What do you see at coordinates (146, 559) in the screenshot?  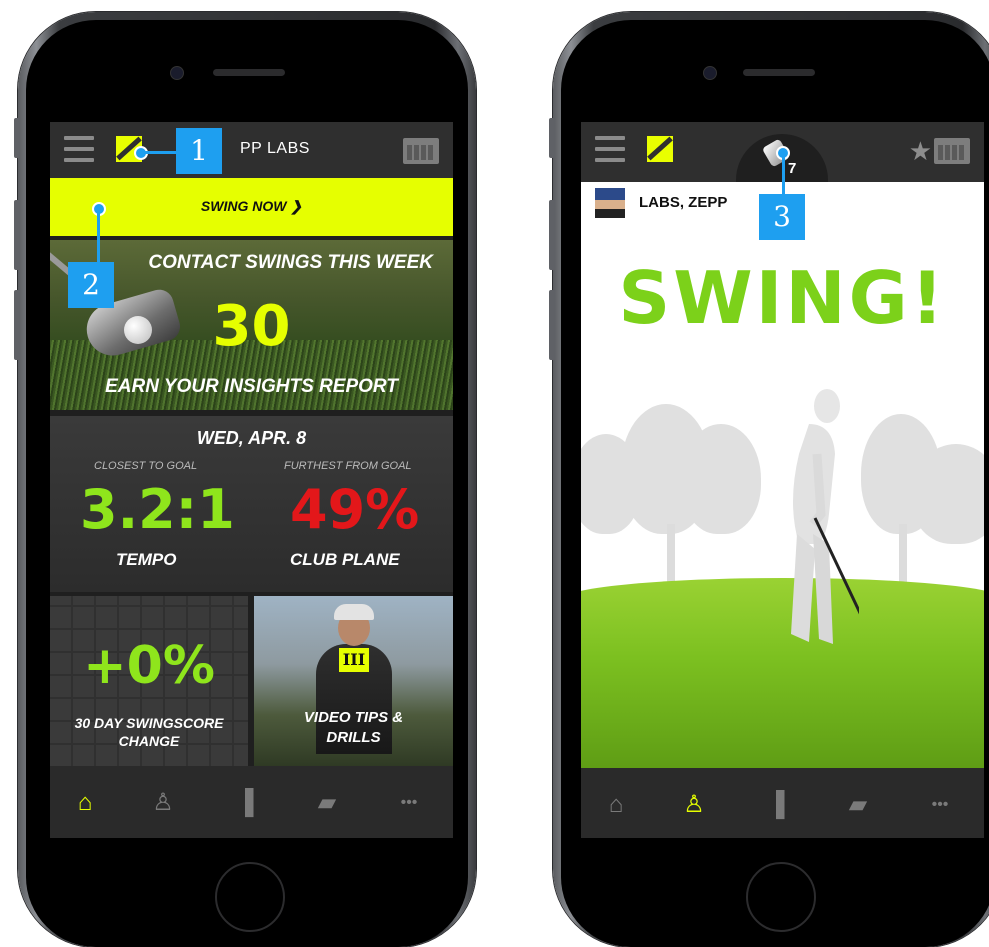 I see `tempo-label: TEMPO` at bounding box center [146, 559].